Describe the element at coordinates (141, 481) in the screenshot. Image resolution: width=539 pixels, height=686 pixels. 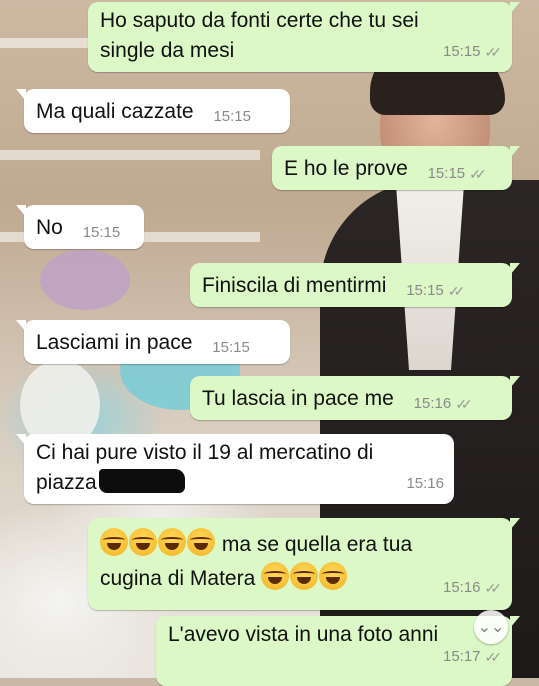
I see `redaction-mark` at that location.